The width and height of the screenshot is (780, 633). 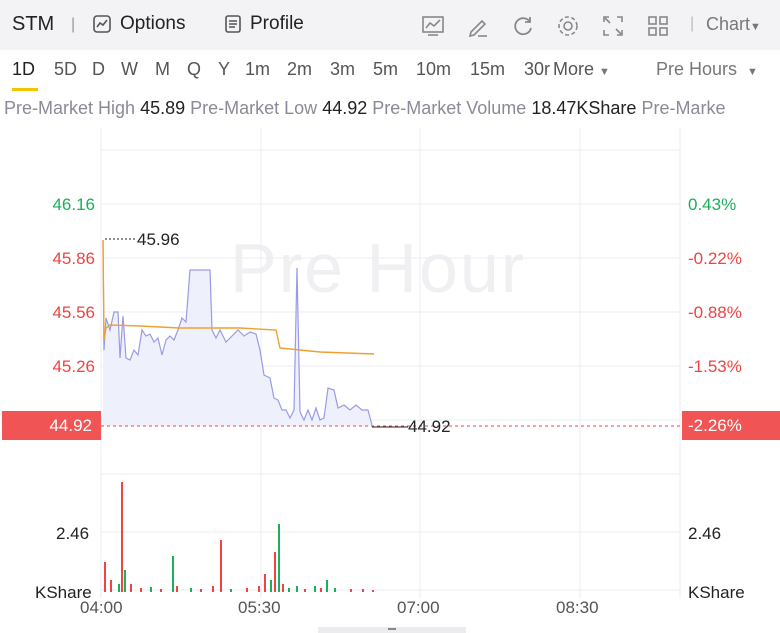 I want to click on right-tick-label: -0.22%, so click(x=715, y=258).